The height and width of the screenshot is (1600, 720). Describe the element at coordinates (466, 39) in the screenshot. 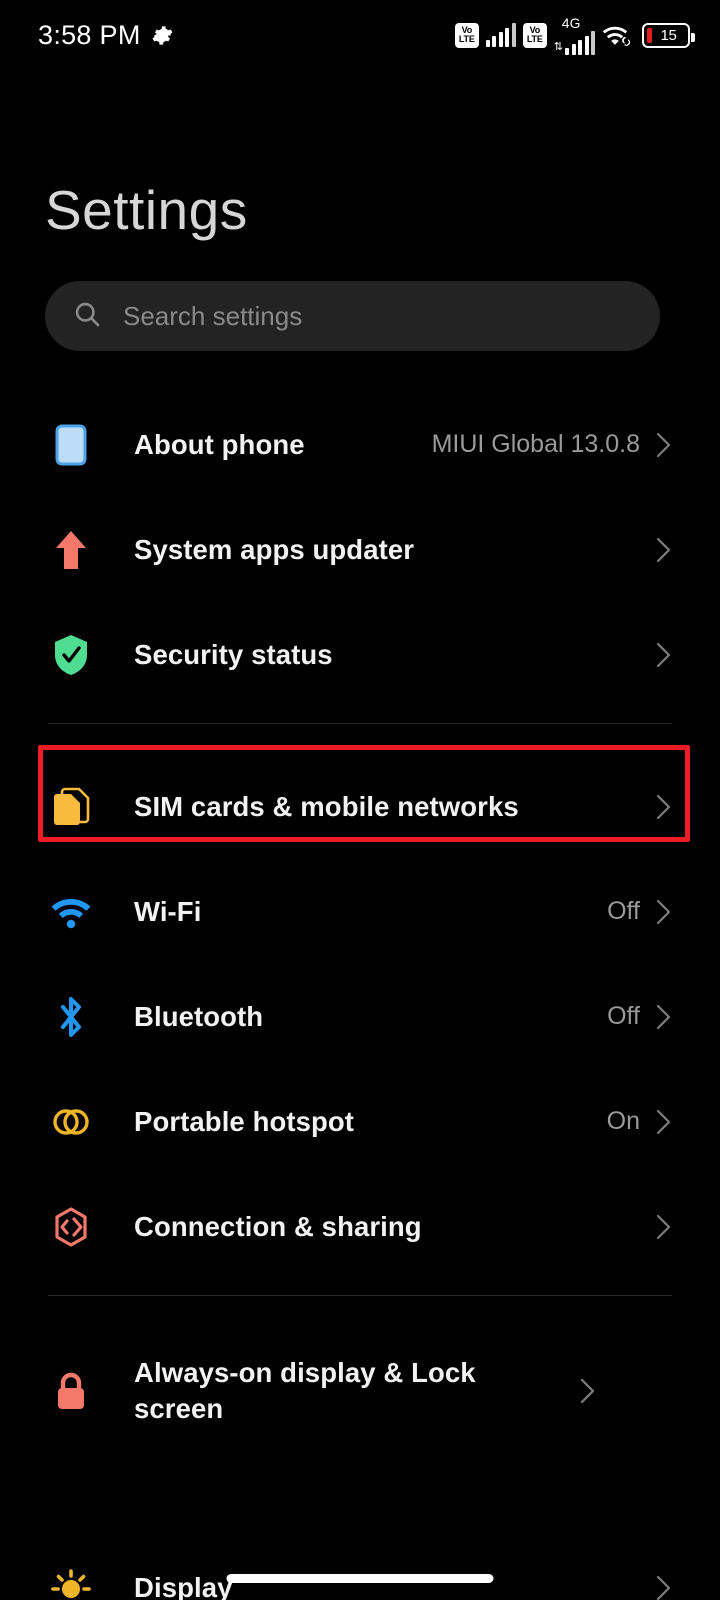

I see `volte-sim1-bottom: LTE` at that location.